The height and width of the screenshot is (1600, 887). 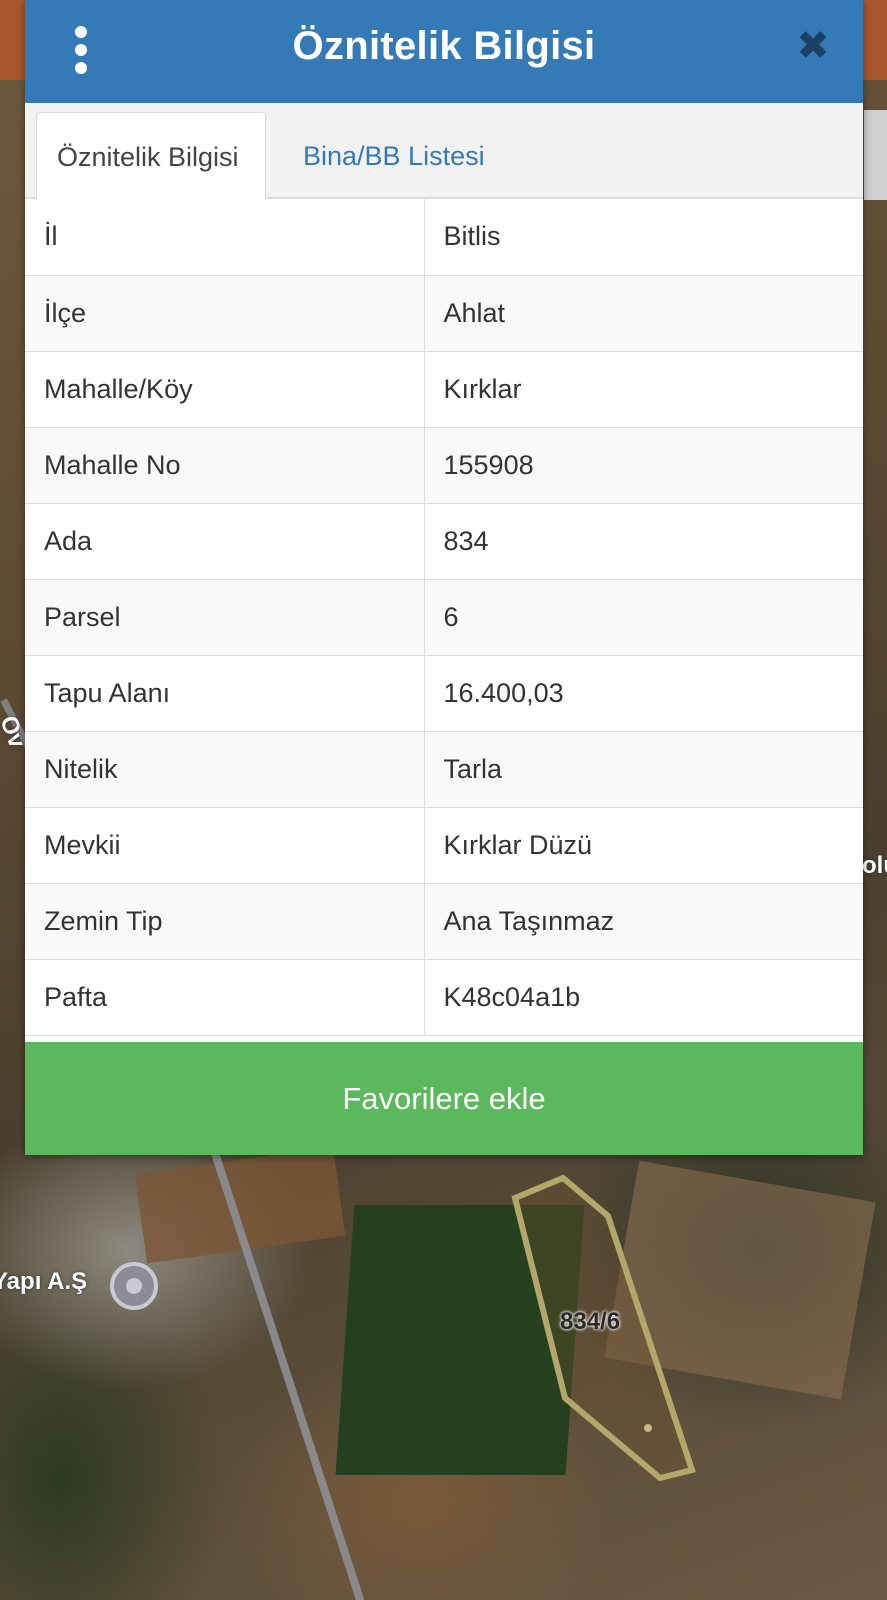 What do you see at coordinates (444, 1098) in the screenshot?
I see `add-to-favorites-button: Favorilere ekle` at bounding box center [444, 1098].